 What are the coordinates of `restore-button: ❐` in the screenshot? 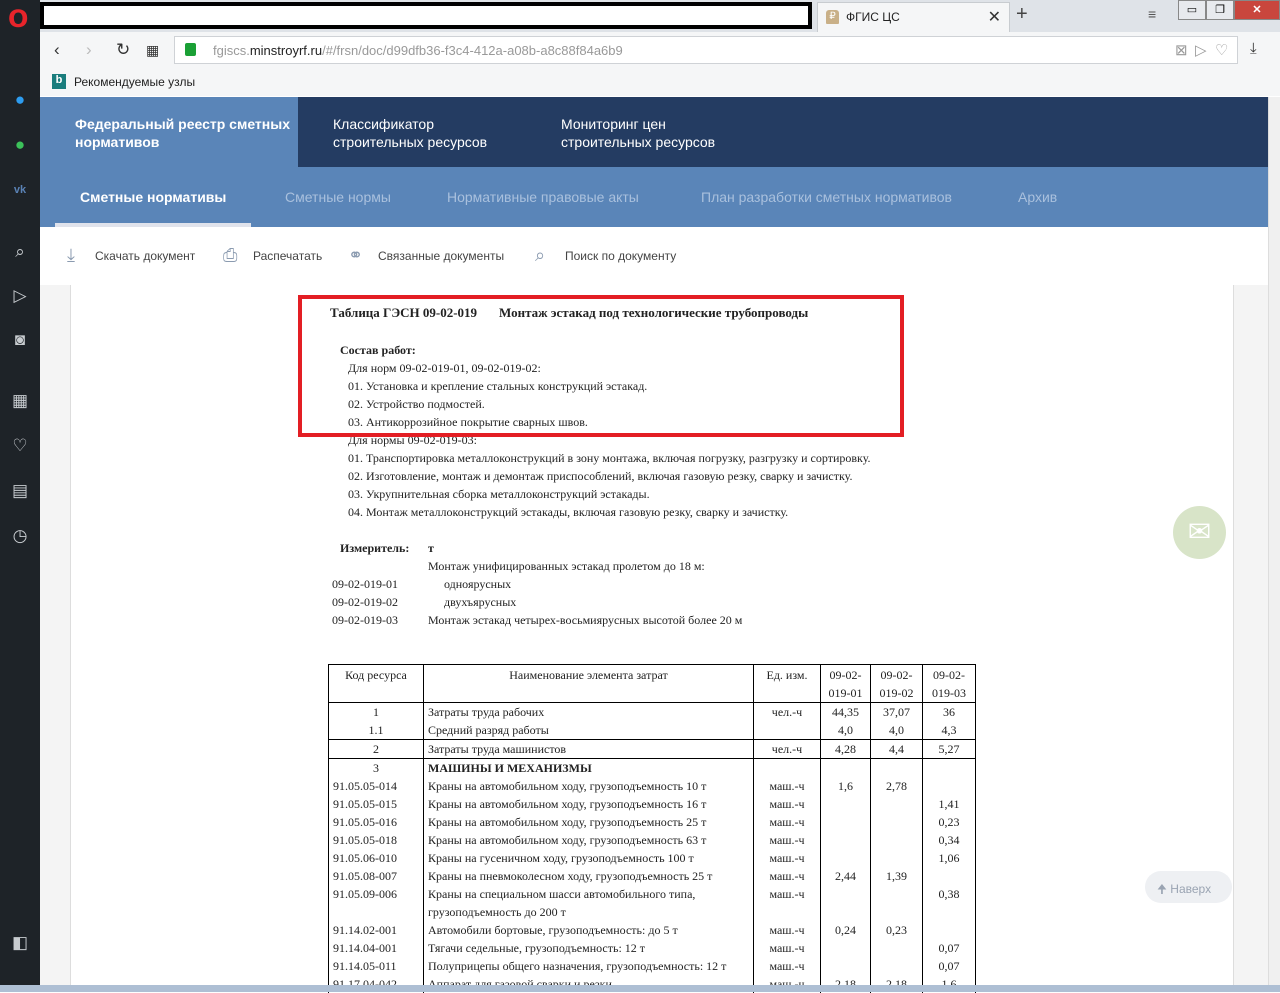 It's located at (1220, 10).